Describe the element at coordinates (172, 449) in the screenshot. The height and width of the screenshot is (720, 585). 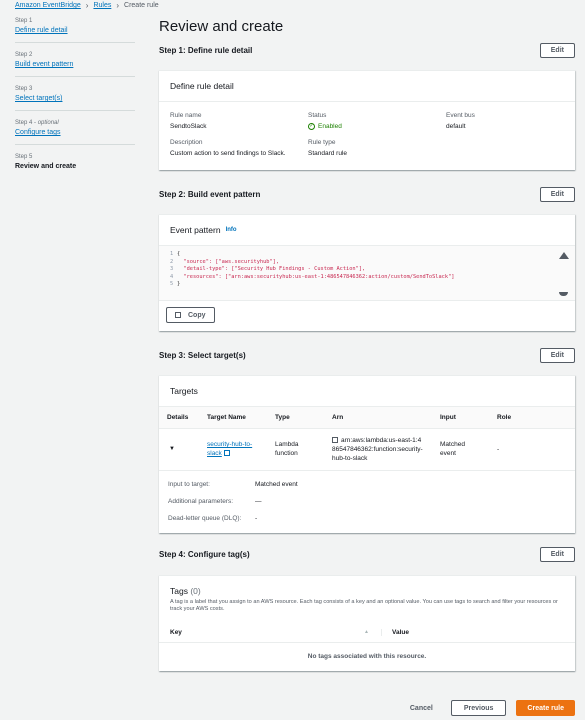
I see `caret-down-icon: ▼` at that location.